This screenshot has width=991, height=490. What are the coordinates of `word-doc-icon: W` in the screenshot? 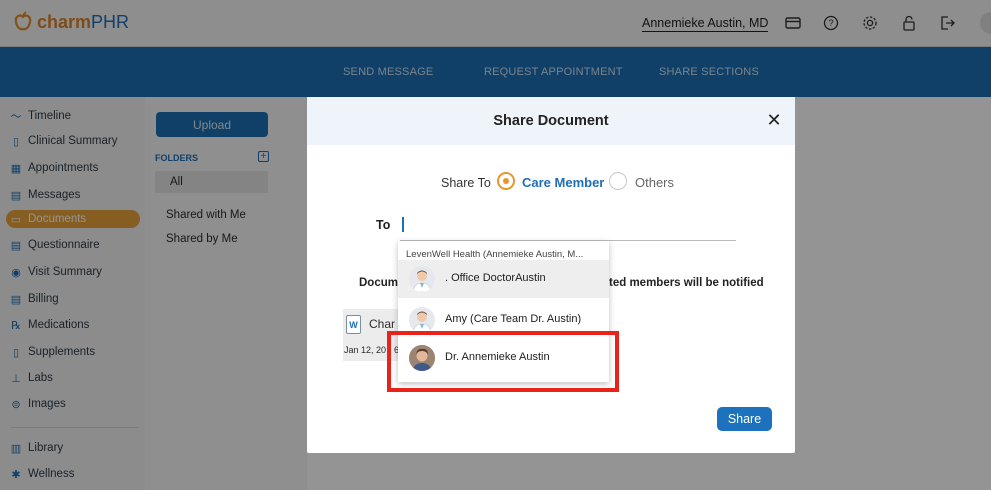 It's located at (353, 324).